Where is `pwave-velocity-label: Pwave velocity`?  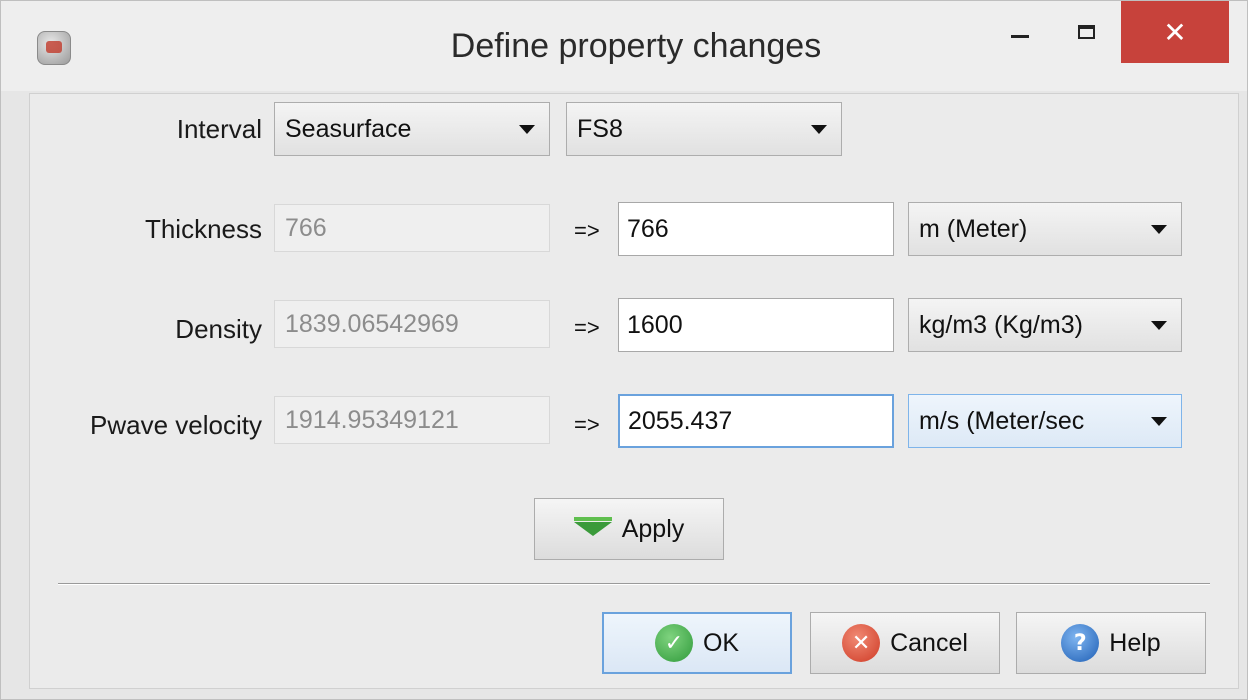 pwave-velocity-label: Pwave velocity is located at coordinates (176, 425).